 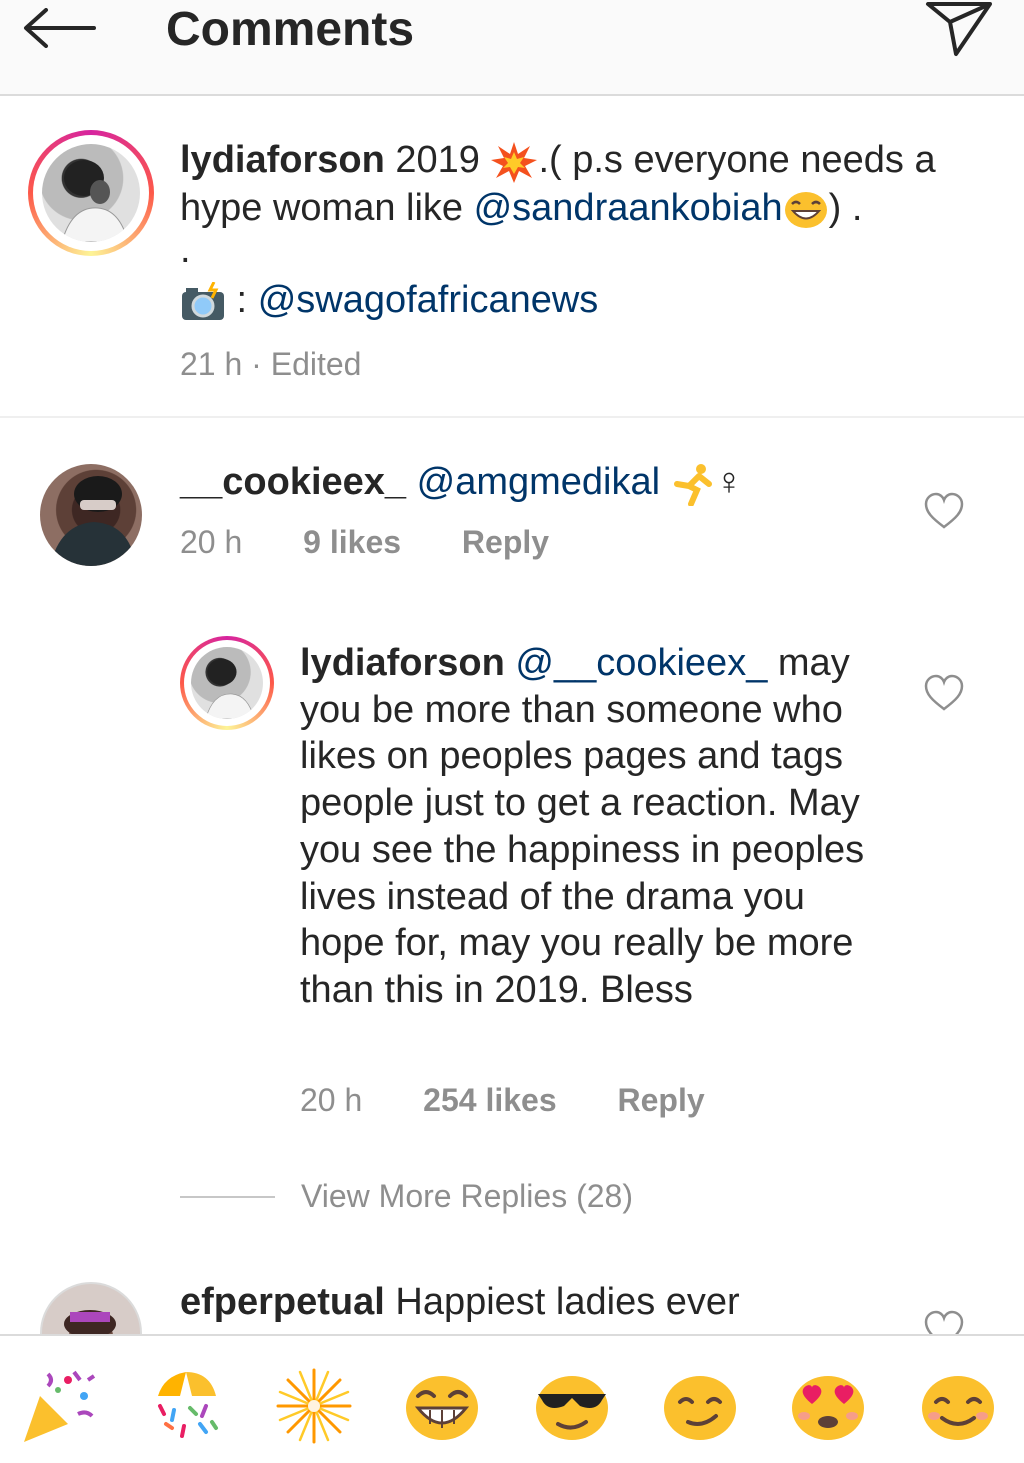 What do you see at coordinates (538, 482) in the screenshot?
I see `mention-link: @amgmedikal` at bounding box center [538, 482].